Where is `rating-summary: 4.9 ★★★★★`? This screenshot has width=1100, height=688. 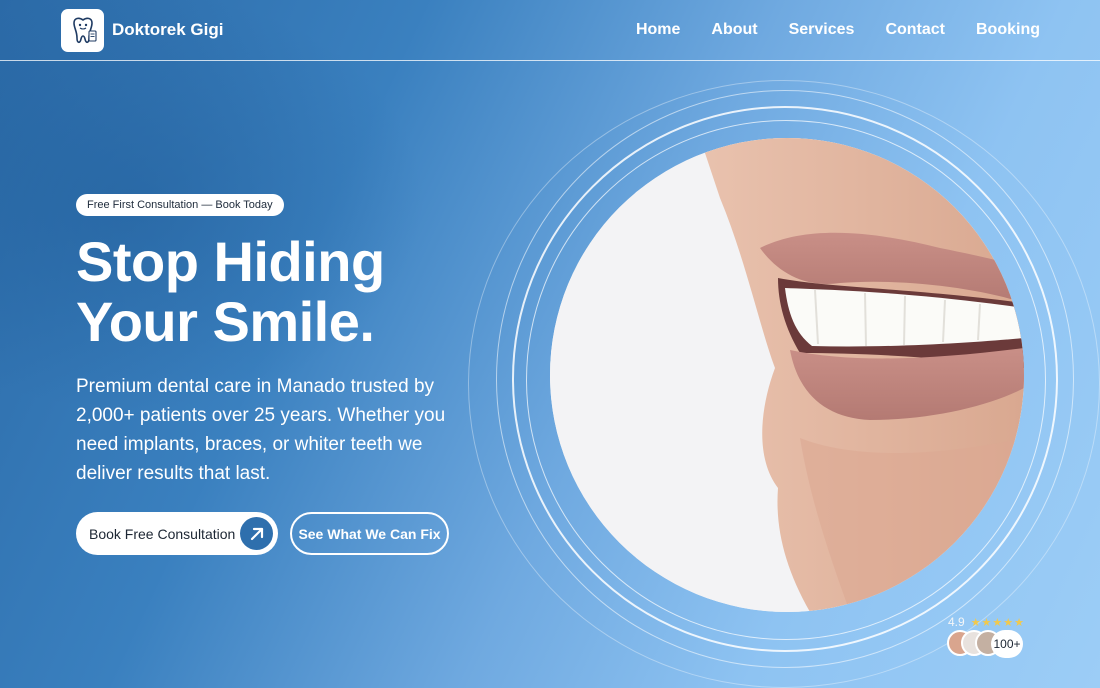 rating-summary: 4.9 ★★★★★ is located at coordinates (986, 622).